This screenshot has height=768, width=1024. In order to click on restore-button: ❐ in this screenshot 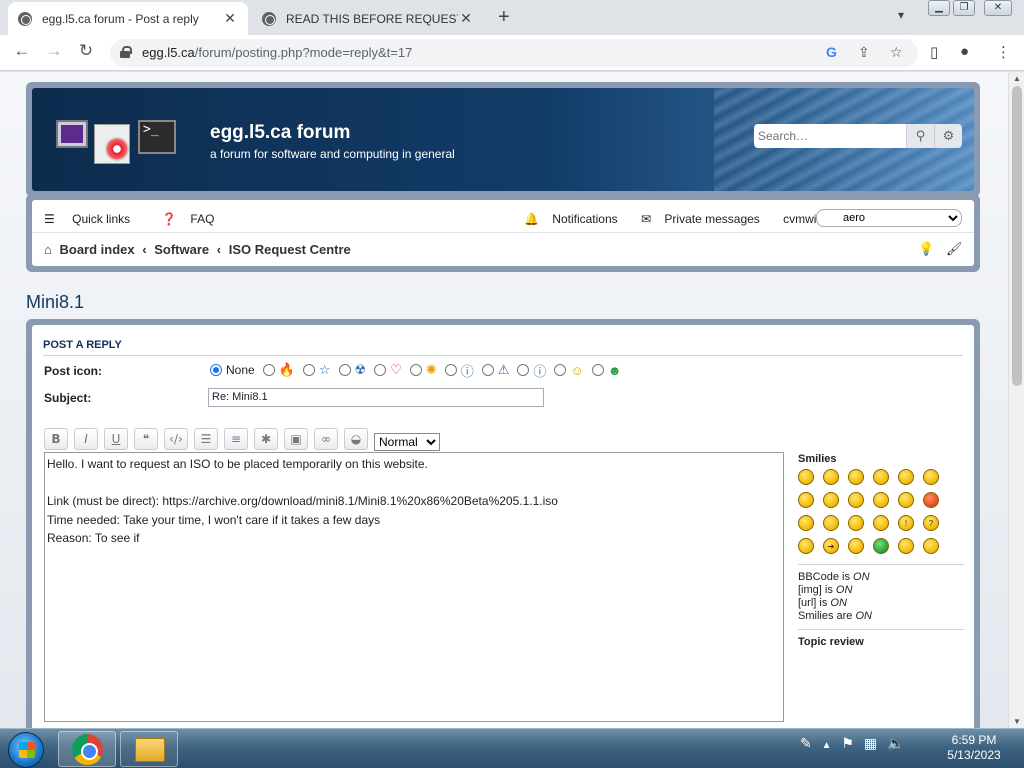, I will do `click(964, 8)`.